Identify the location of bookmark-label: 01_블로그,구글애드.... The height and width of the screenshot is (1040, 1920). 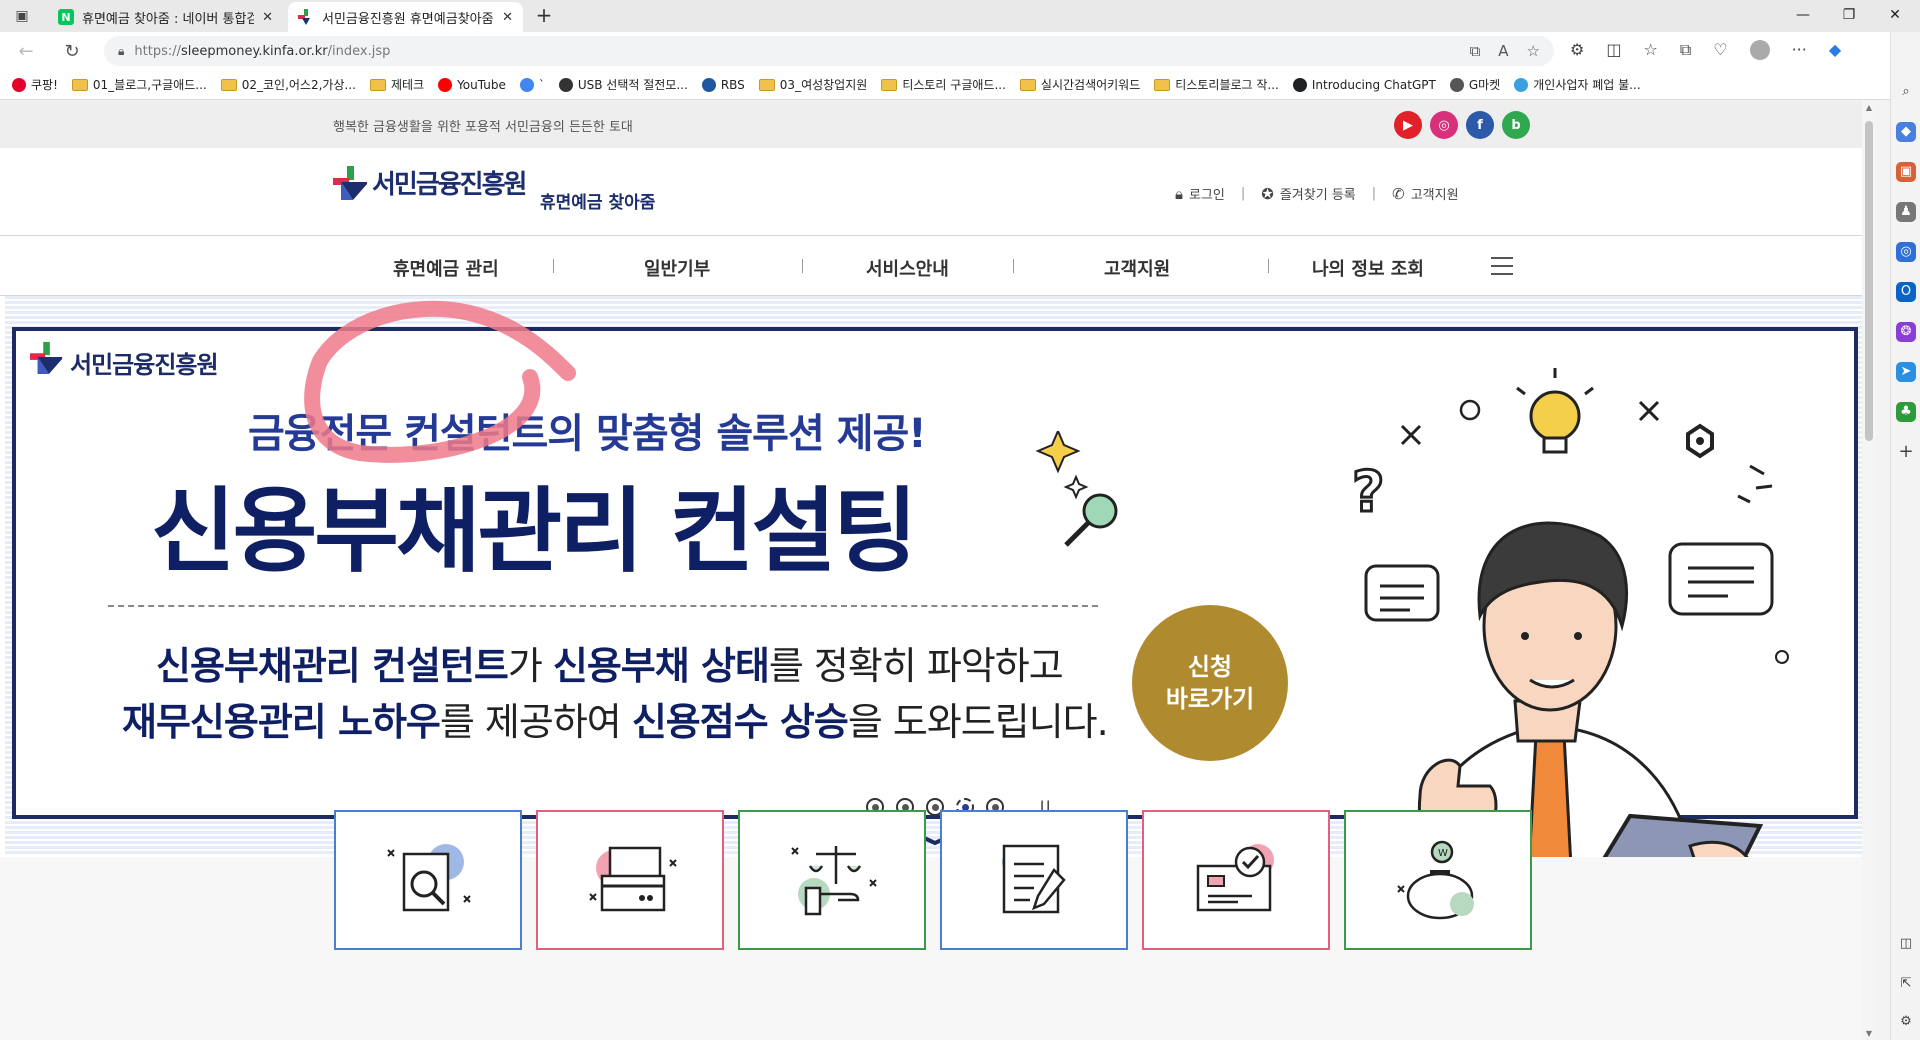
(149, 85).